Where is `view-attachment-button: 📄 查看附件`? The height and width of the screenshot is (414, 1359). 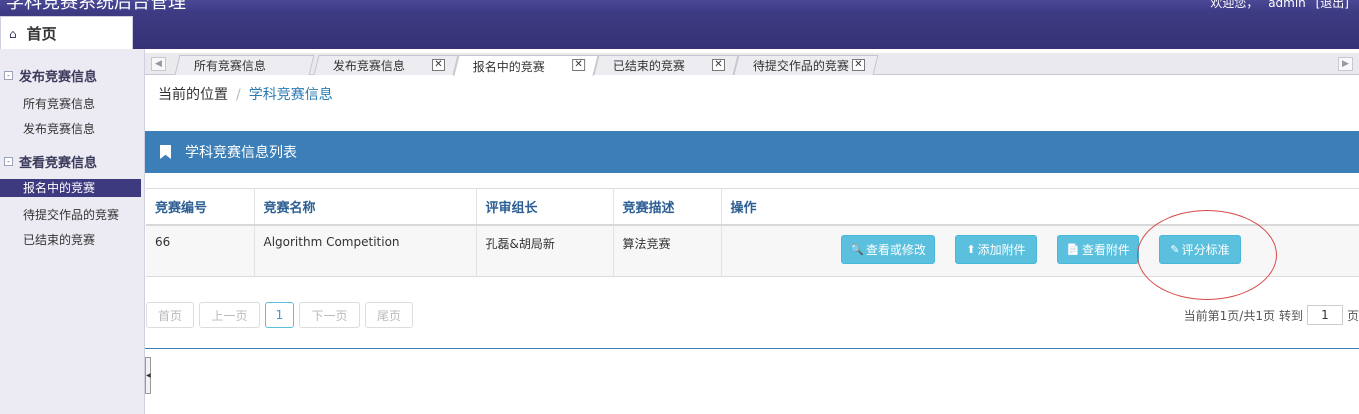 view-attachment-button: 📄 查看附件 is located at coordinates (1098, 249).